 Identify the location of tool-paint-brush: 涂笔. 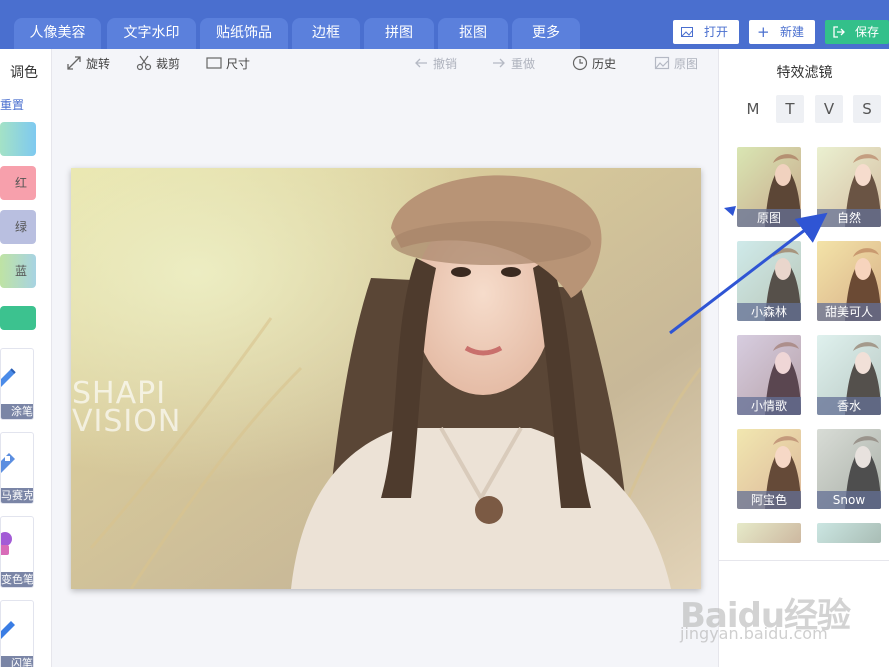
(17, 384).